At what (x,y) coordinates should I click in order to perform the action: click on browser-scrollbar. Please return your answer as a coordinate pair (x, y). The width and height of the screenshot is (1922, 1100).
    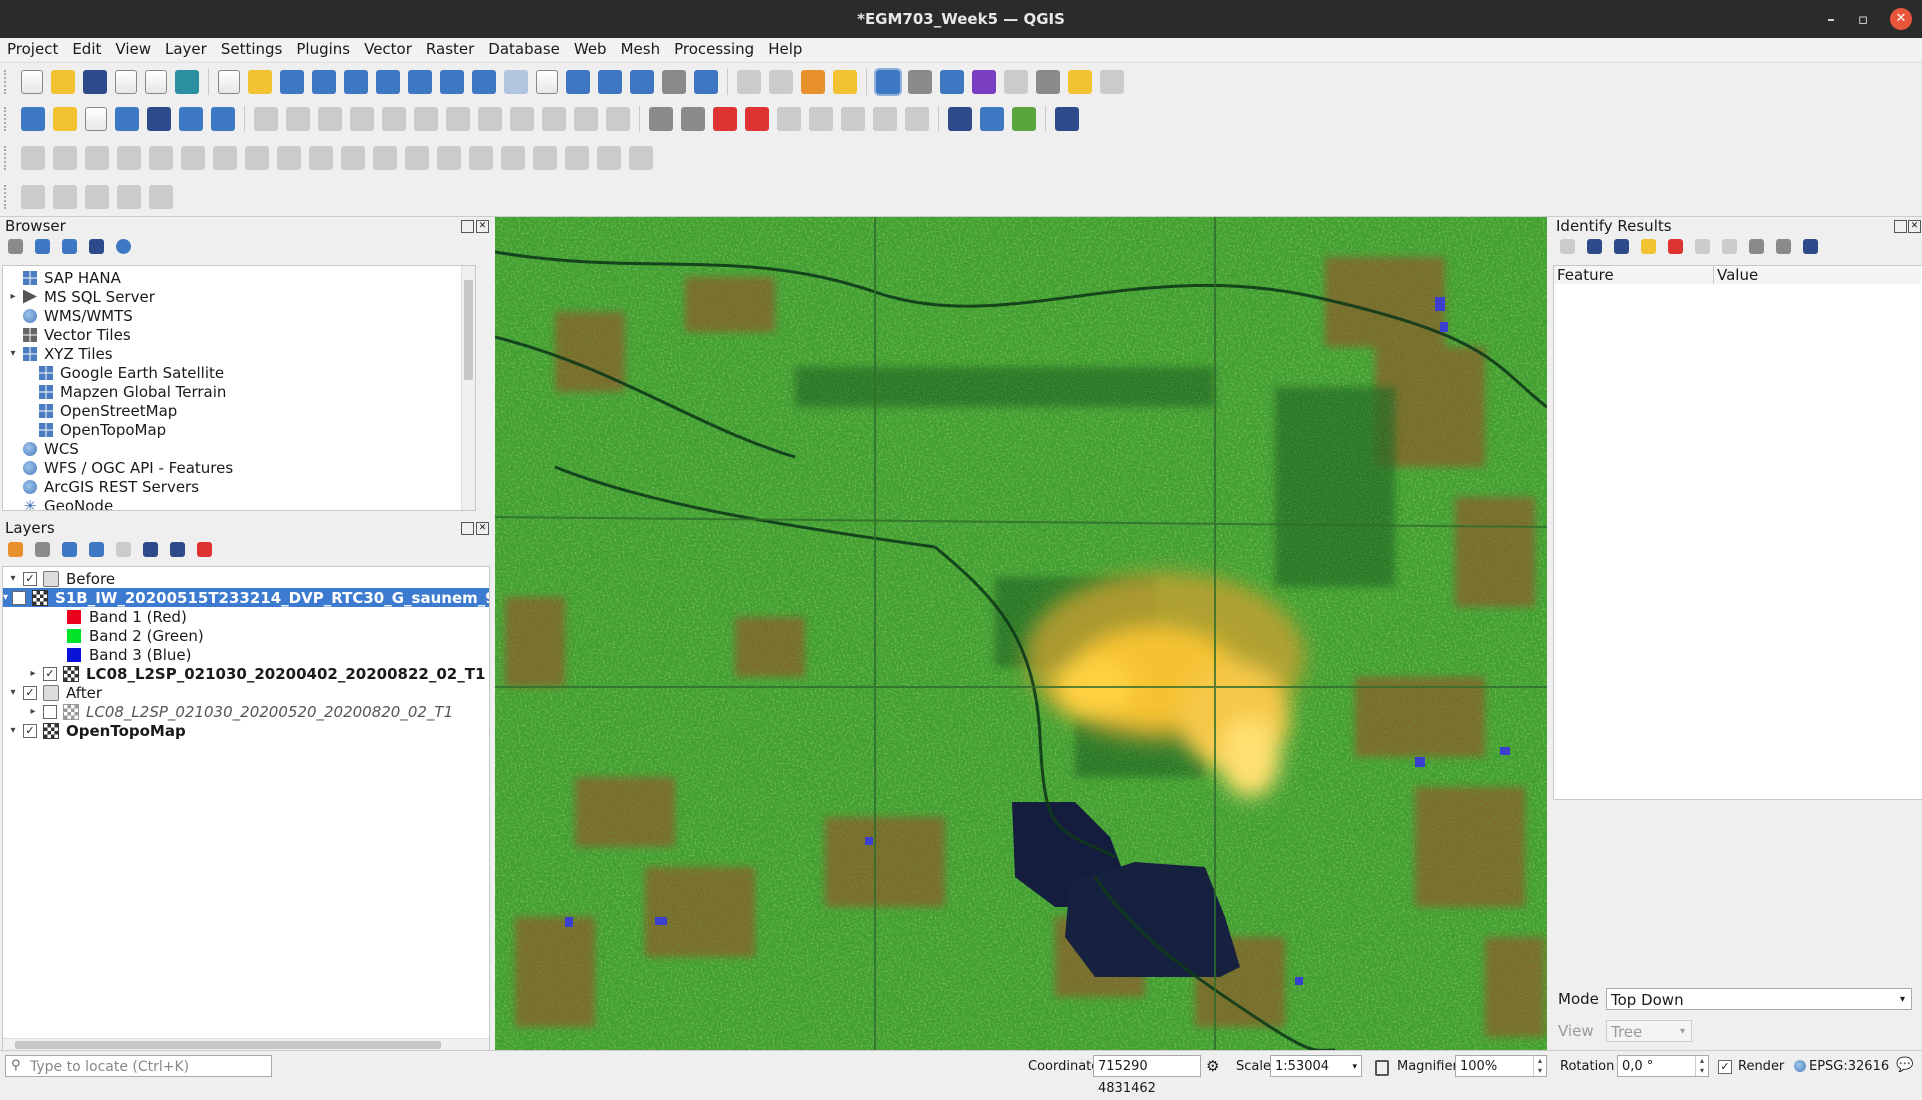
    Looking at the image, I should click on (468, 388).